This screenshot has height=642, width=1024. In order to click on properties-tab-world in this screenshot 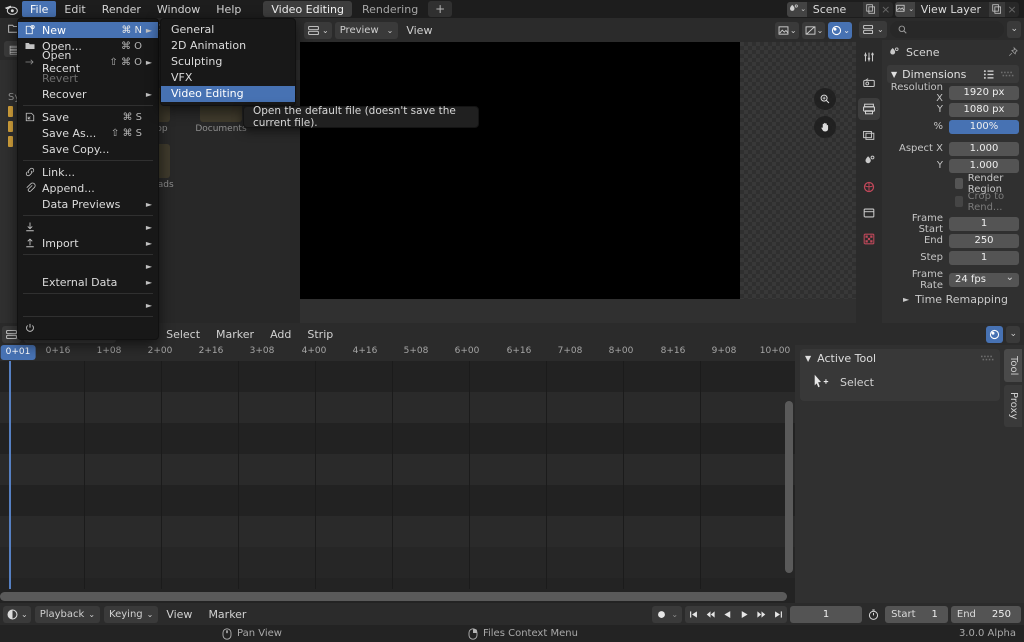, I will do `click(869, 187)`.